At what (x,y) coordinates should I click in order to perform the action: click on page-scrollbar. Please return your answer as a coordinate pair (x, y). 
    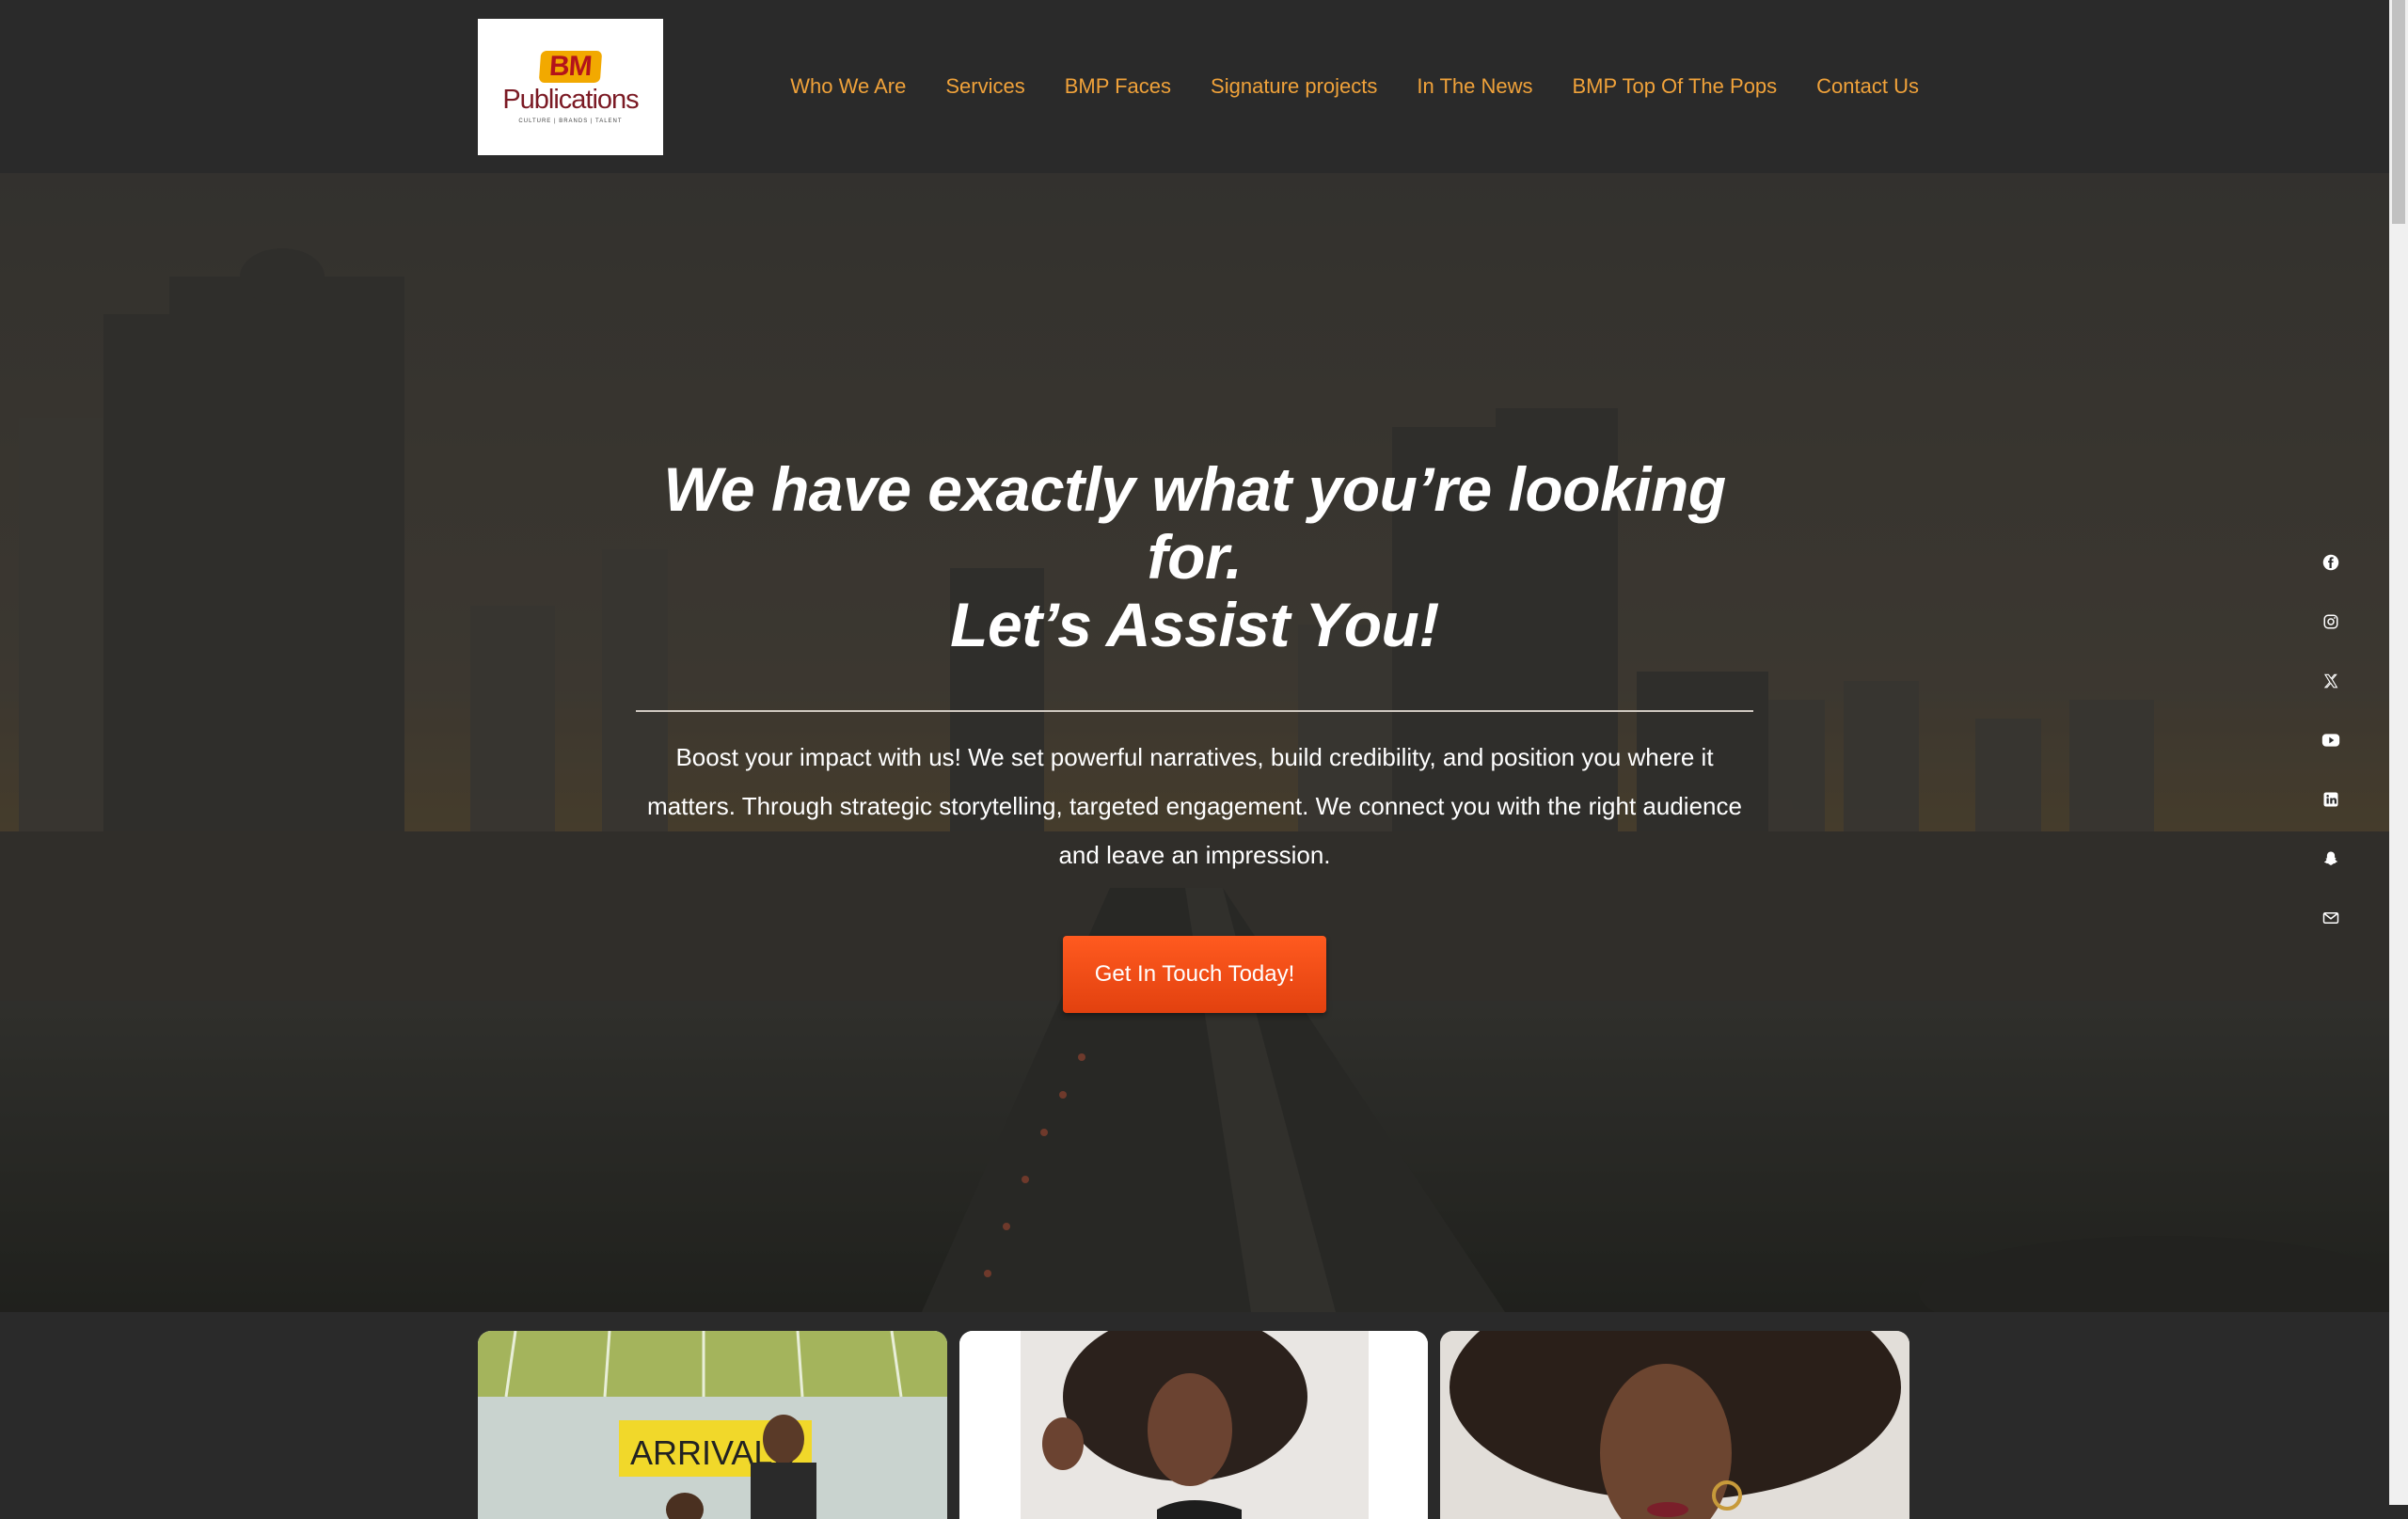
    Looking at the image, I should click on (2398, 752).